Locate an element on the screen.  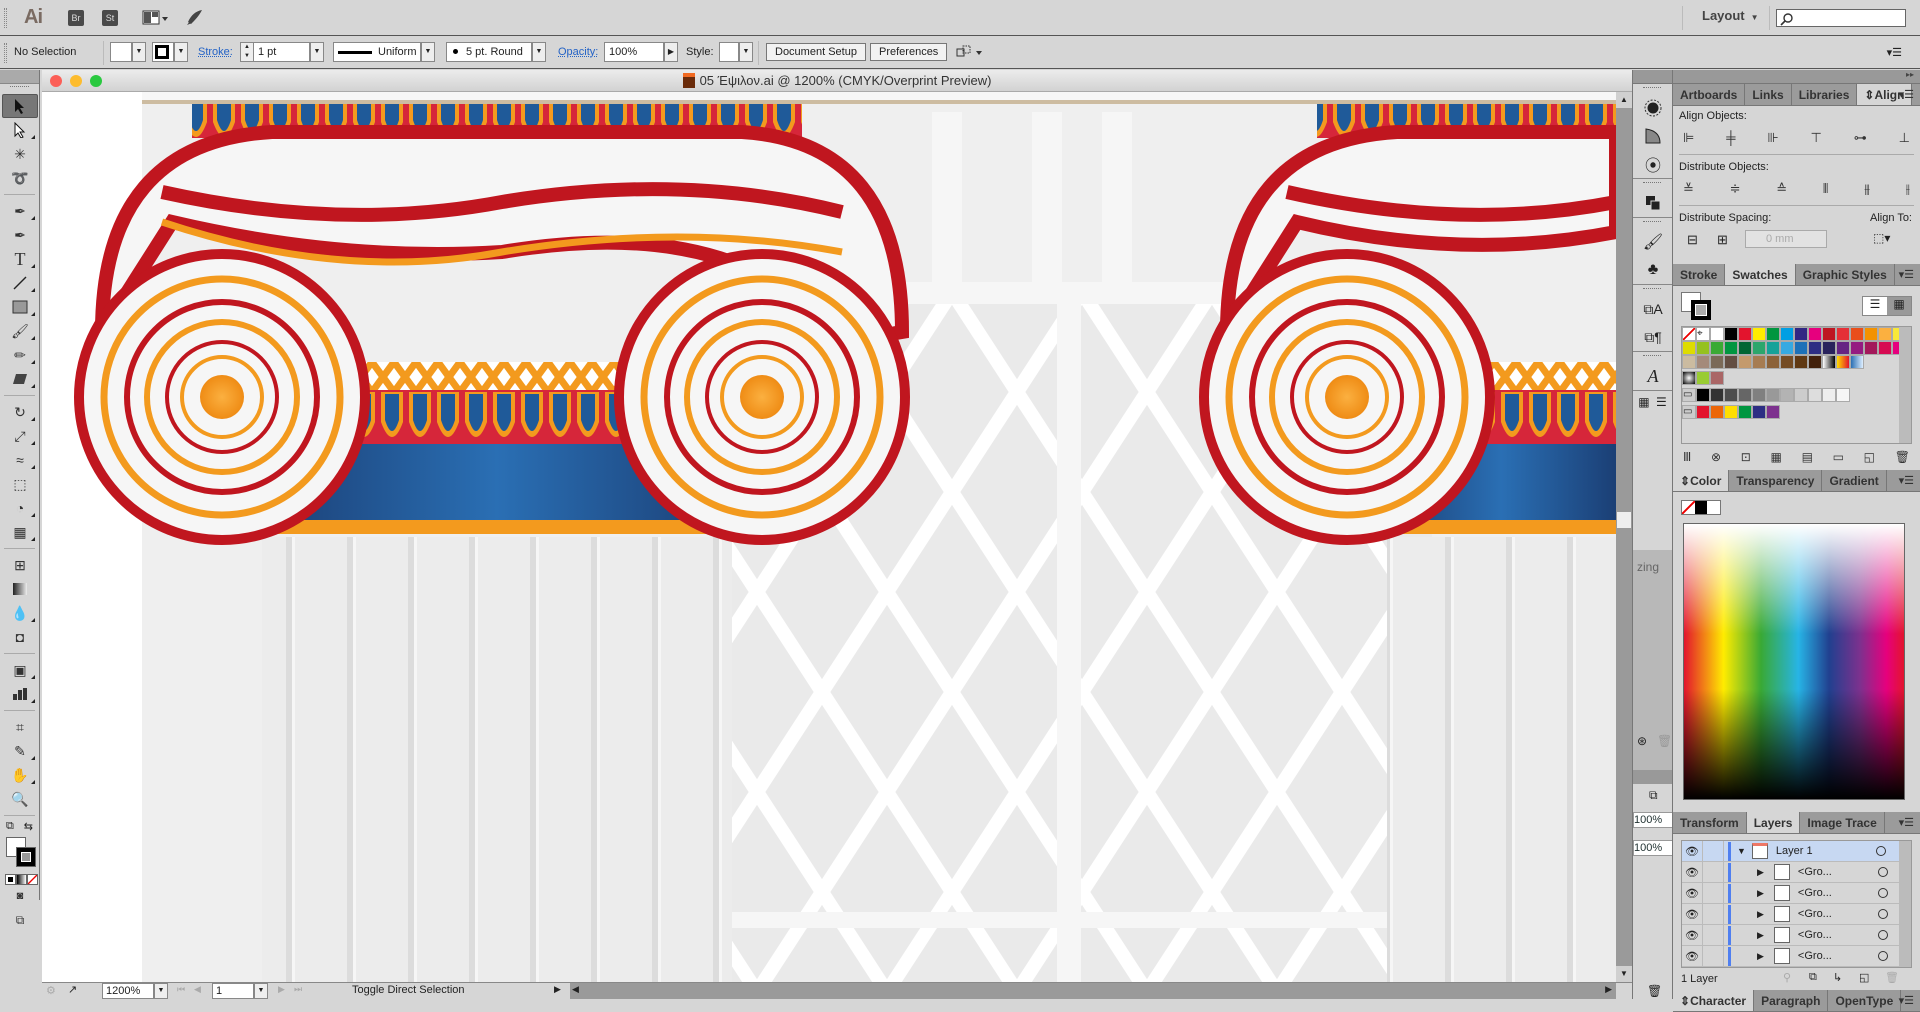
tab-color: ⇕Color is located at coordinates (1701, 480).